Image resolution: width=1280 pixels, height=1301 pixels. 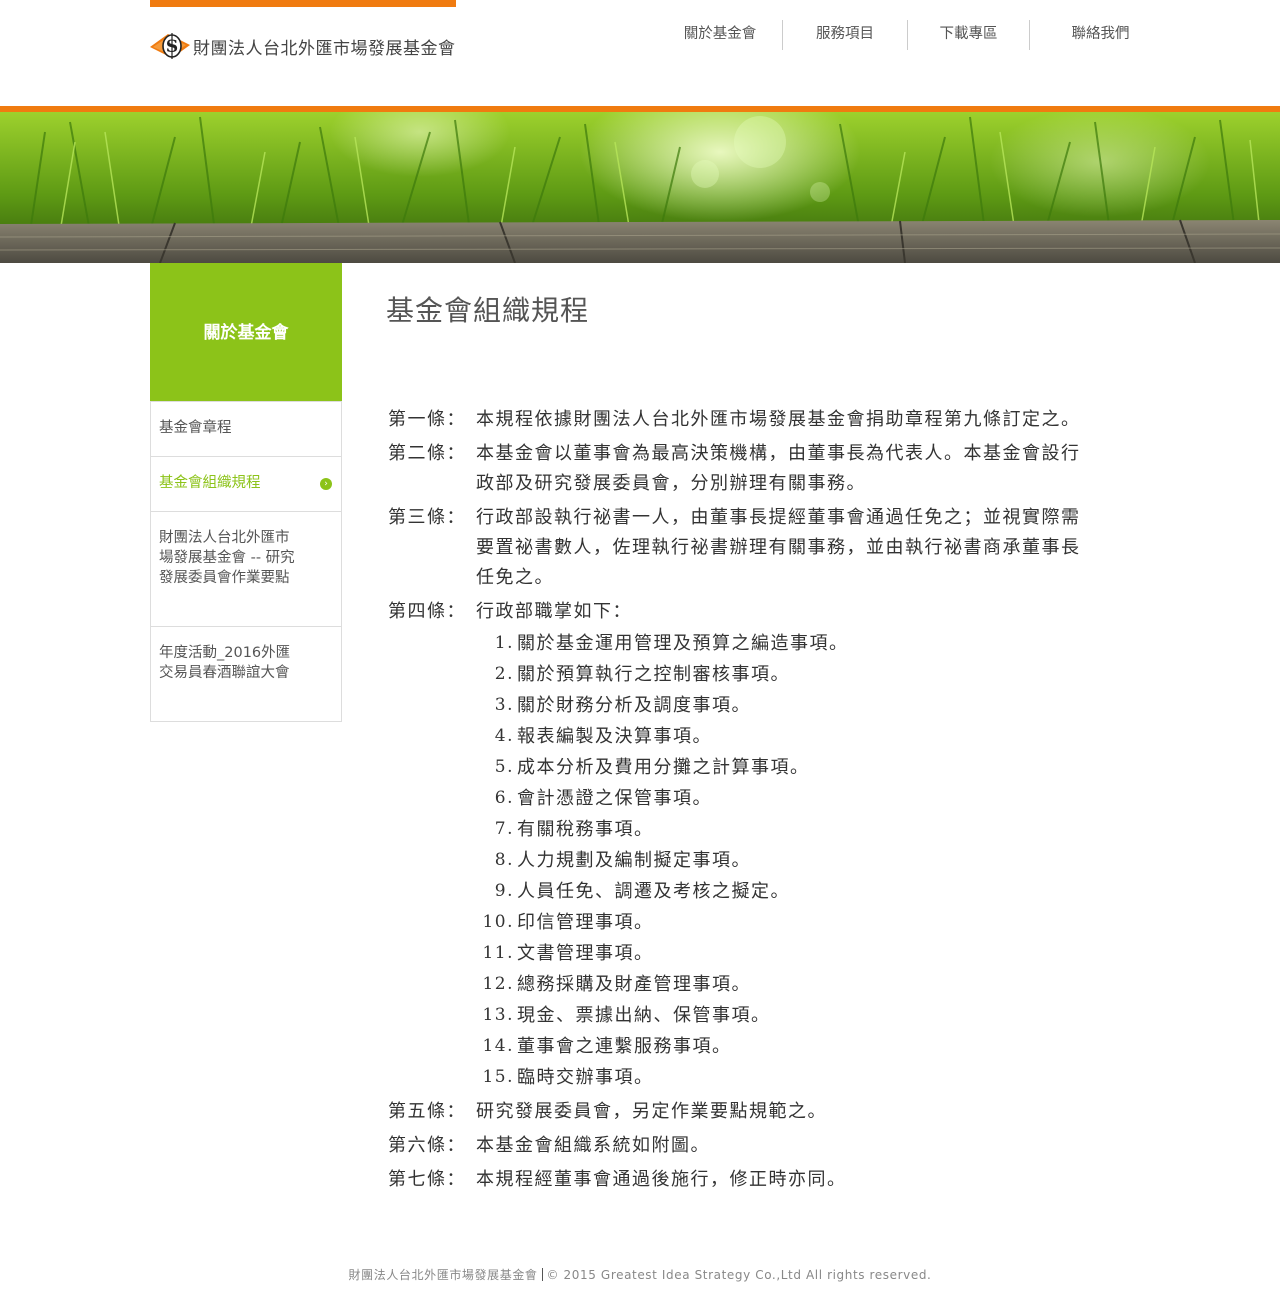 I want to click on list-item-number: 10., so click(x=498, y=922).